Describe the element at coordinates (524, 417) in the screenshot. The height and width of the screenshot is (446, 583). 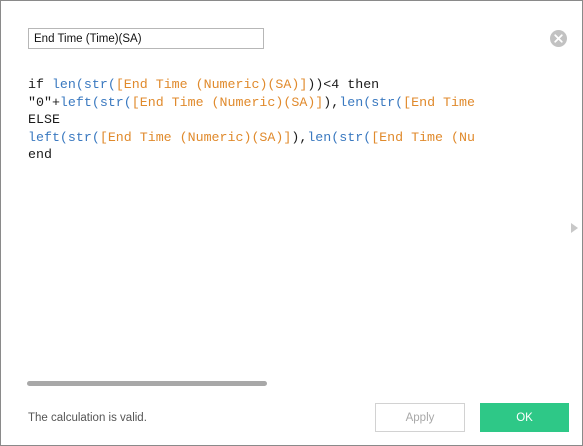
I see `ok-button: OK` at that location.